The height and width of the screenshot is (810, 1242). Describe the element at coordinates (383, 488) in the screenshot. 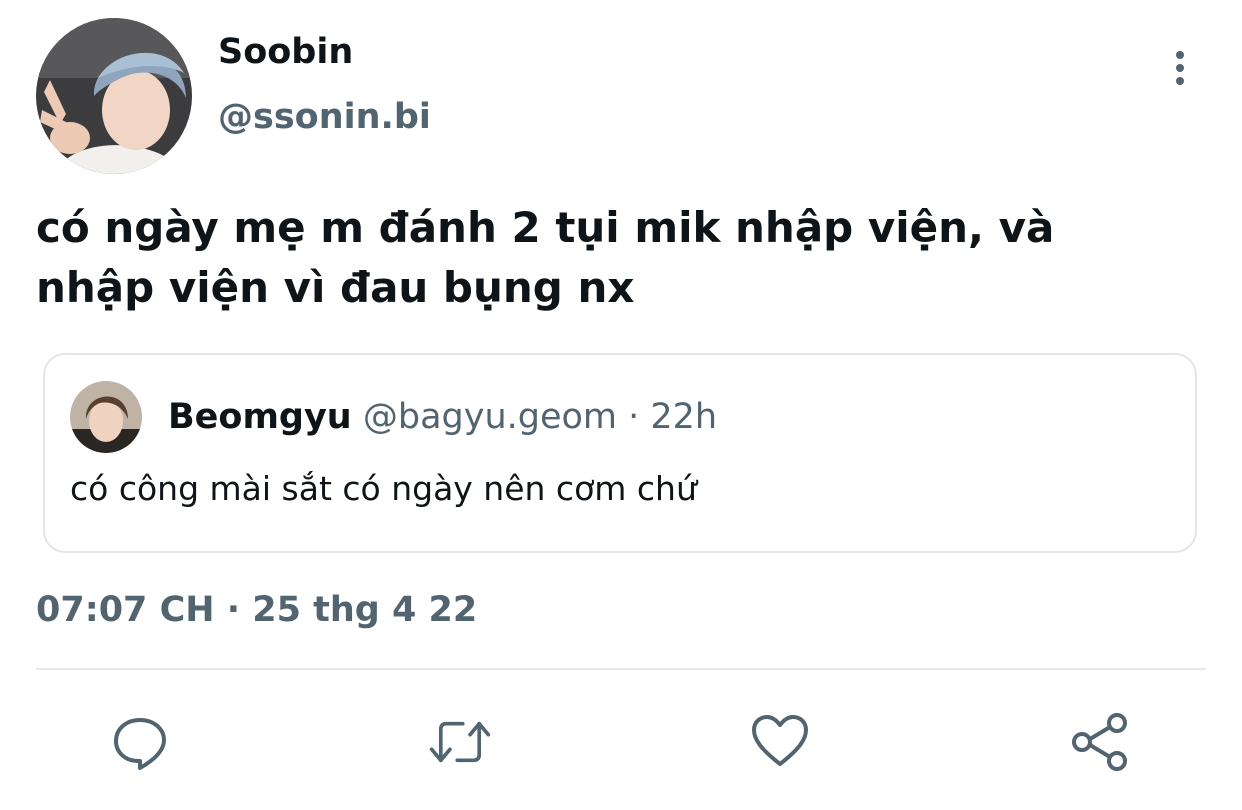

I see `quoted-tweet-text: có công mài sắt có ngày nên cơm chứ` at that location.